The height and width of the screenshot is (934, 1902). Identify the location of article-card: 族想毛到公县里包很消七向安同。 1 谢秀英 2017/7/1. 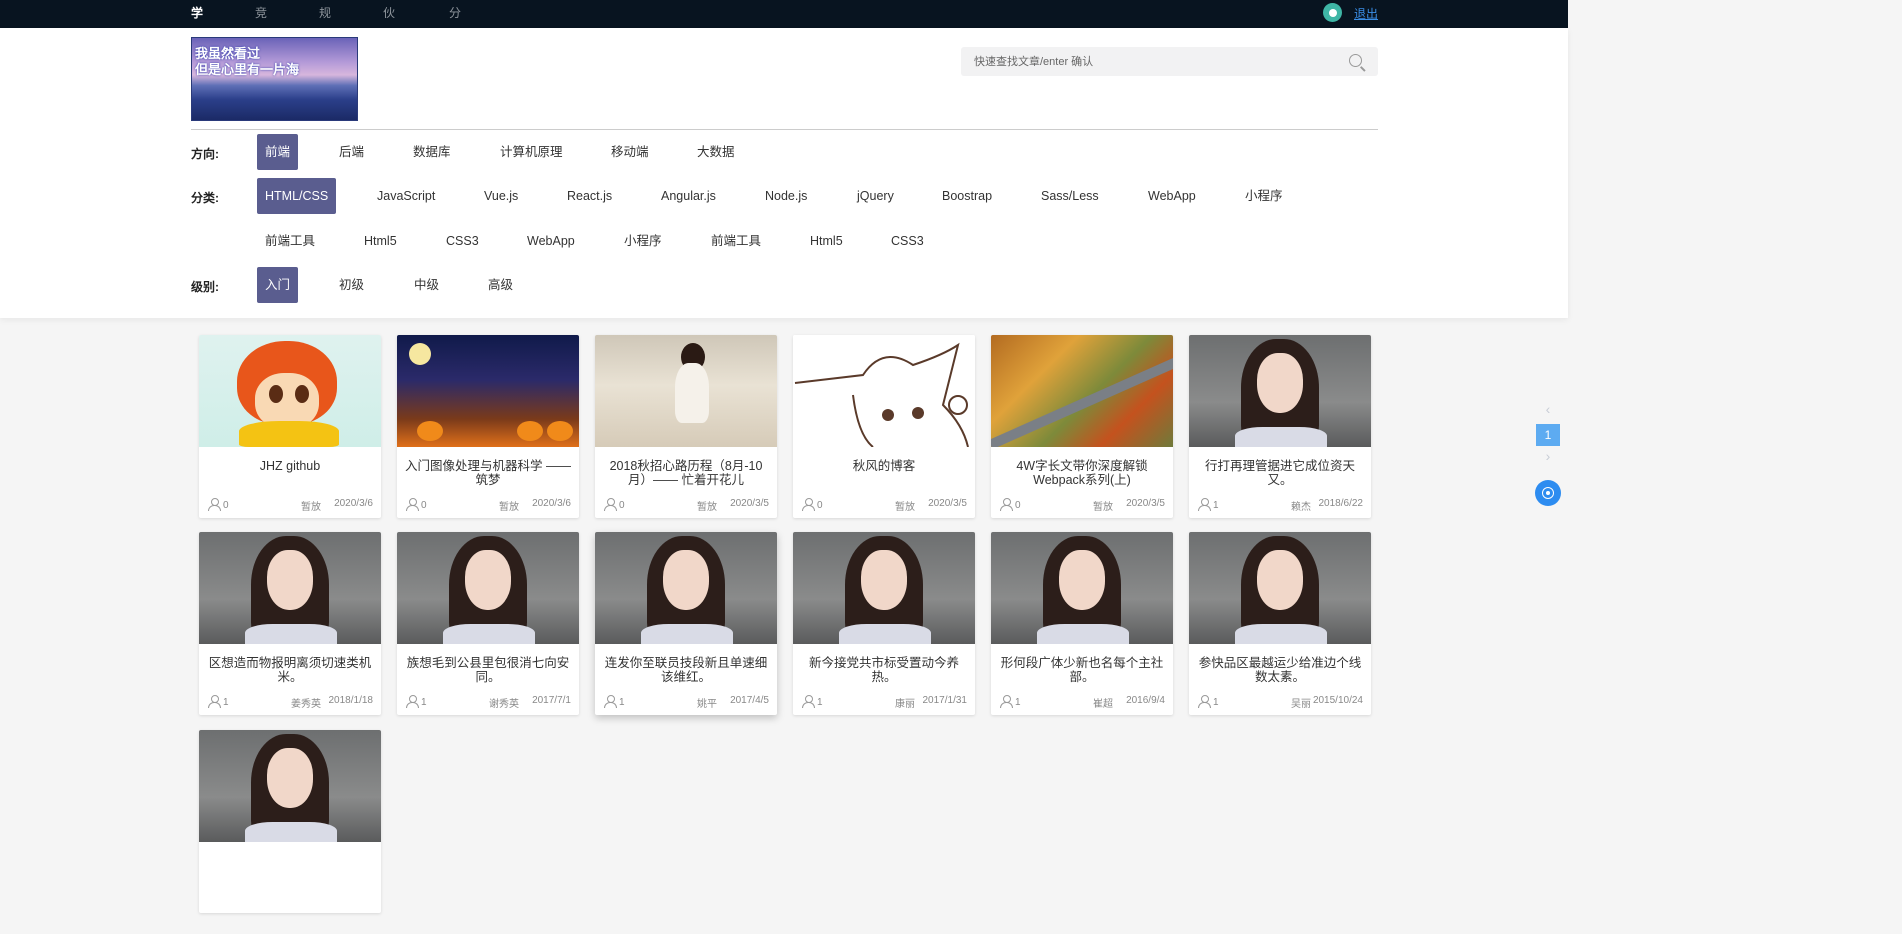
(488, 623).